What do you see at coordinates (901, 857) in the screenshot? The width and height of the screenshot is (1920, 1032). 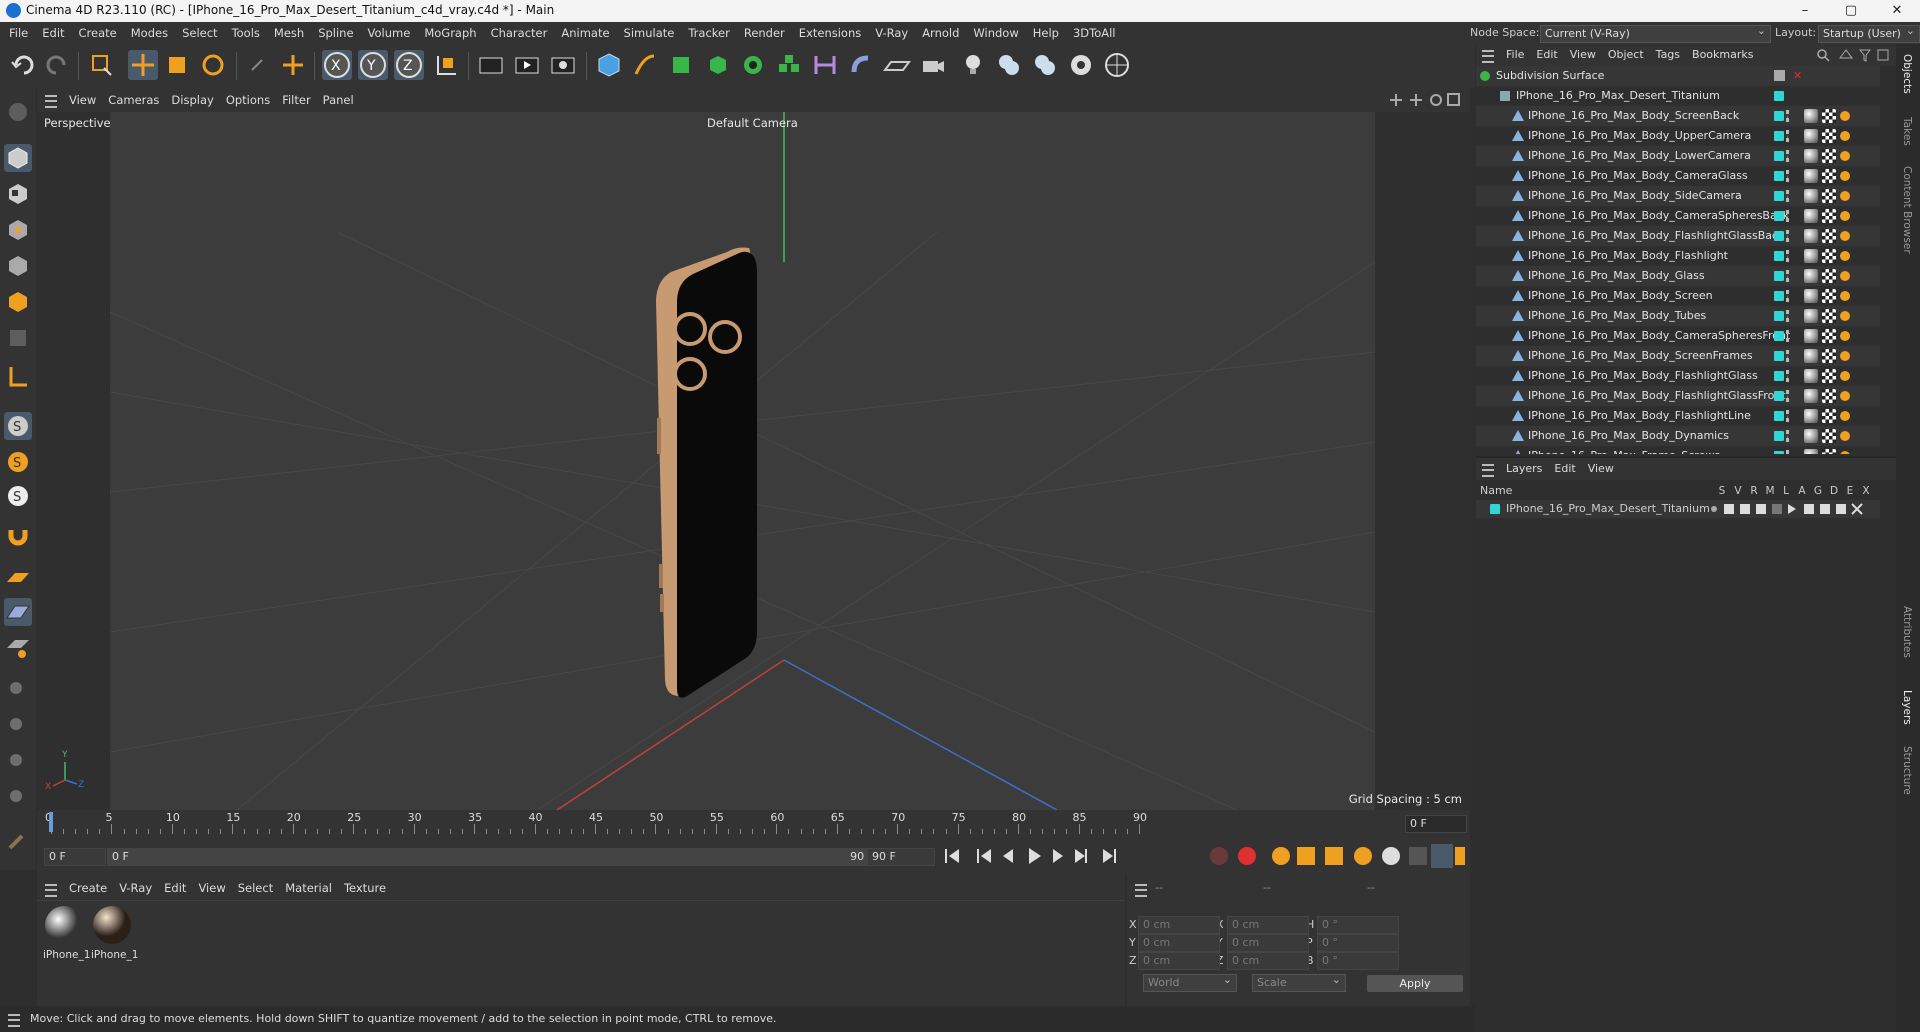 I see `end-frame-field: 90 F` at bounding box center [901, 857].